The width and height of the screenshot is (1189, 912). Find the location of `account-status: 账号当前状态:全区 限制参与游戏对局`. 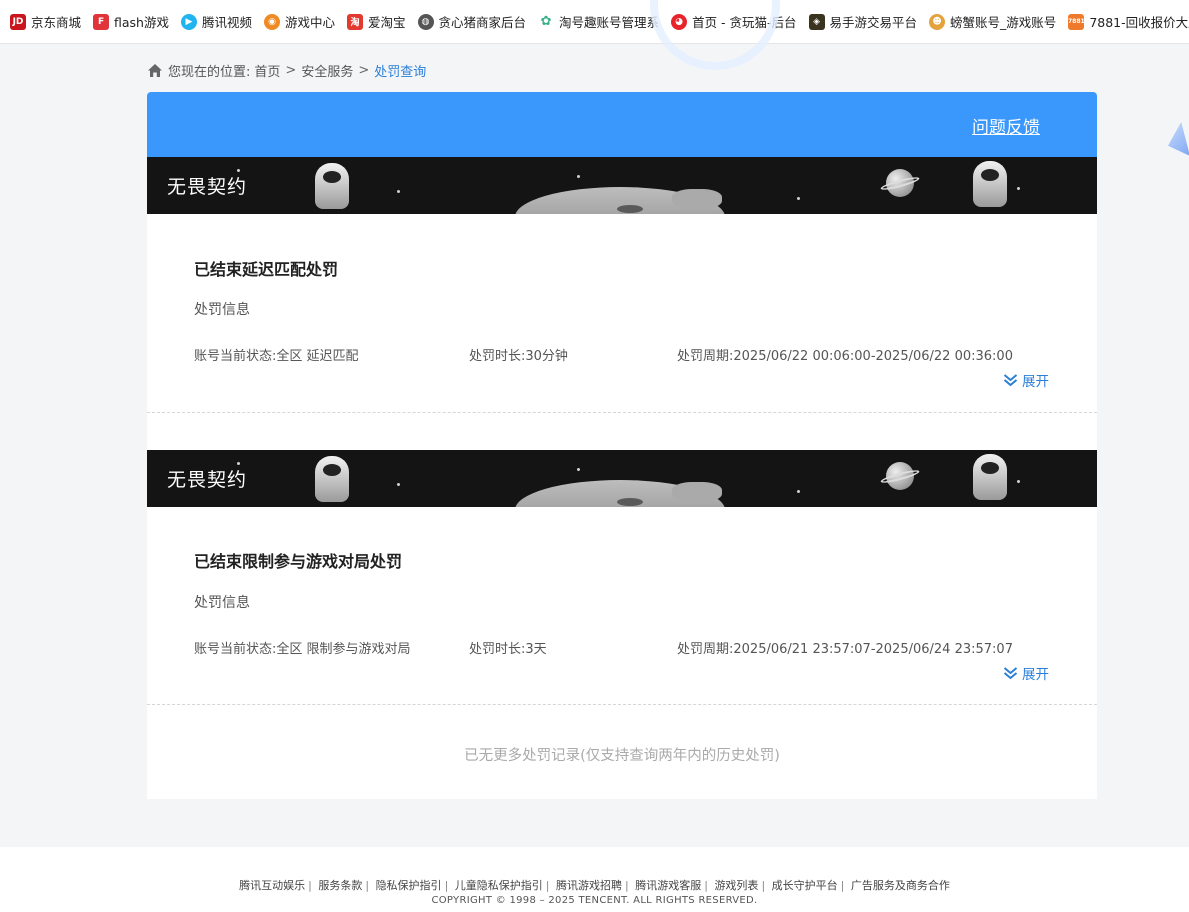

account-status: 账号当前状态:全区 限制参与游戏对局 is located at coordinates (302, 649).